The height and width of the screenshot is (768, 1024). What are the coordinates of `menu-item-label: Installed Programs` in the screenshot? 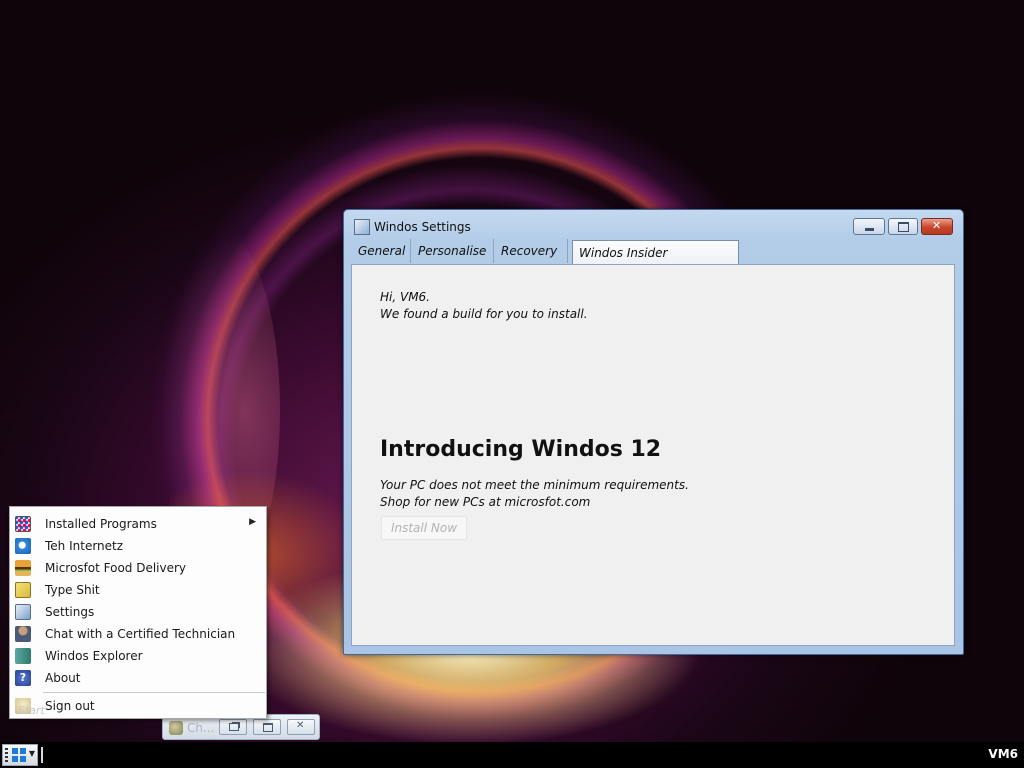 It's located at (101, 524).